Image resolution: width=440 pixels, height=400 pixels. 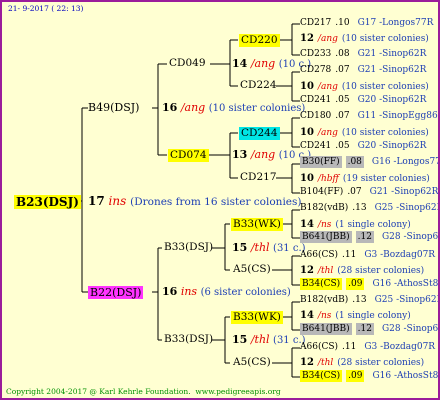 I want to click on dam-b-bottom: A5(CS), so click(x=252, y=362).